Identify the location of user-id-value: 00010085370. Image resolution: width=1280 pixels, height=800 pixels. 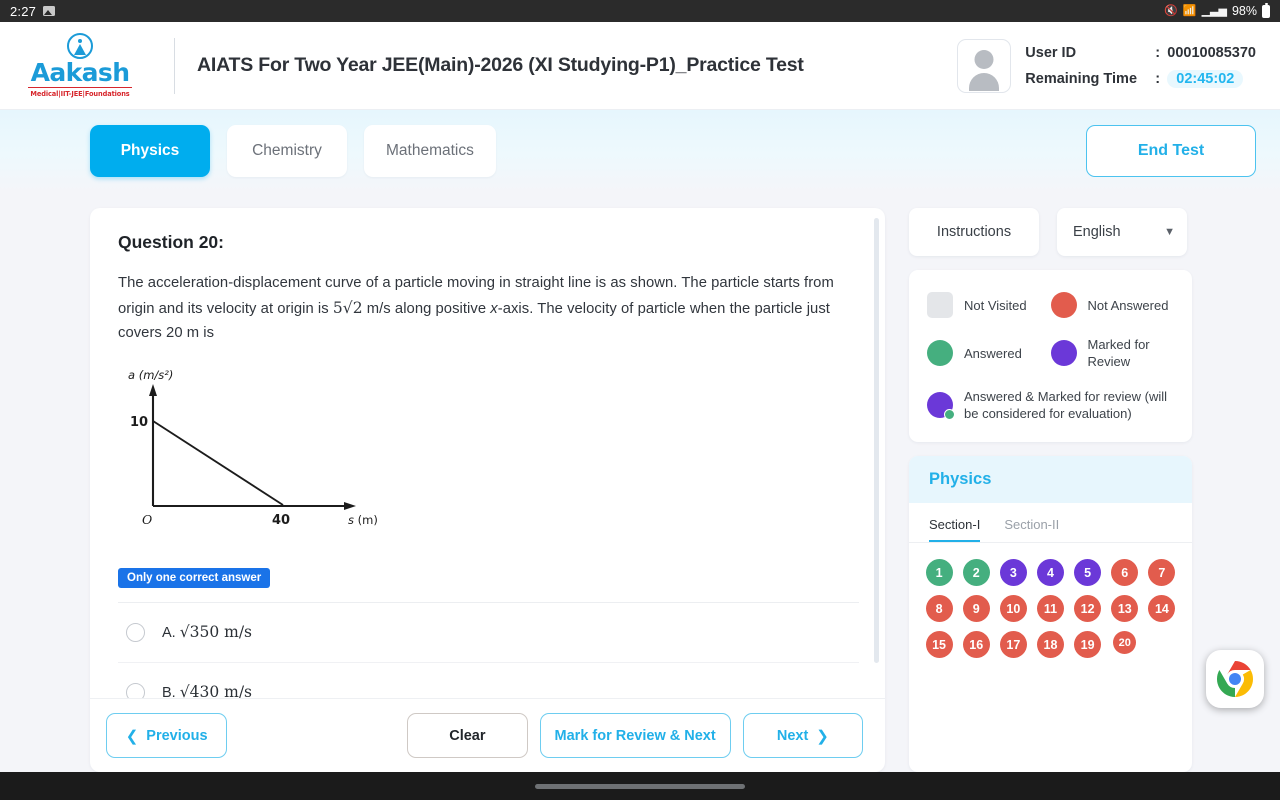
(1211, 52).